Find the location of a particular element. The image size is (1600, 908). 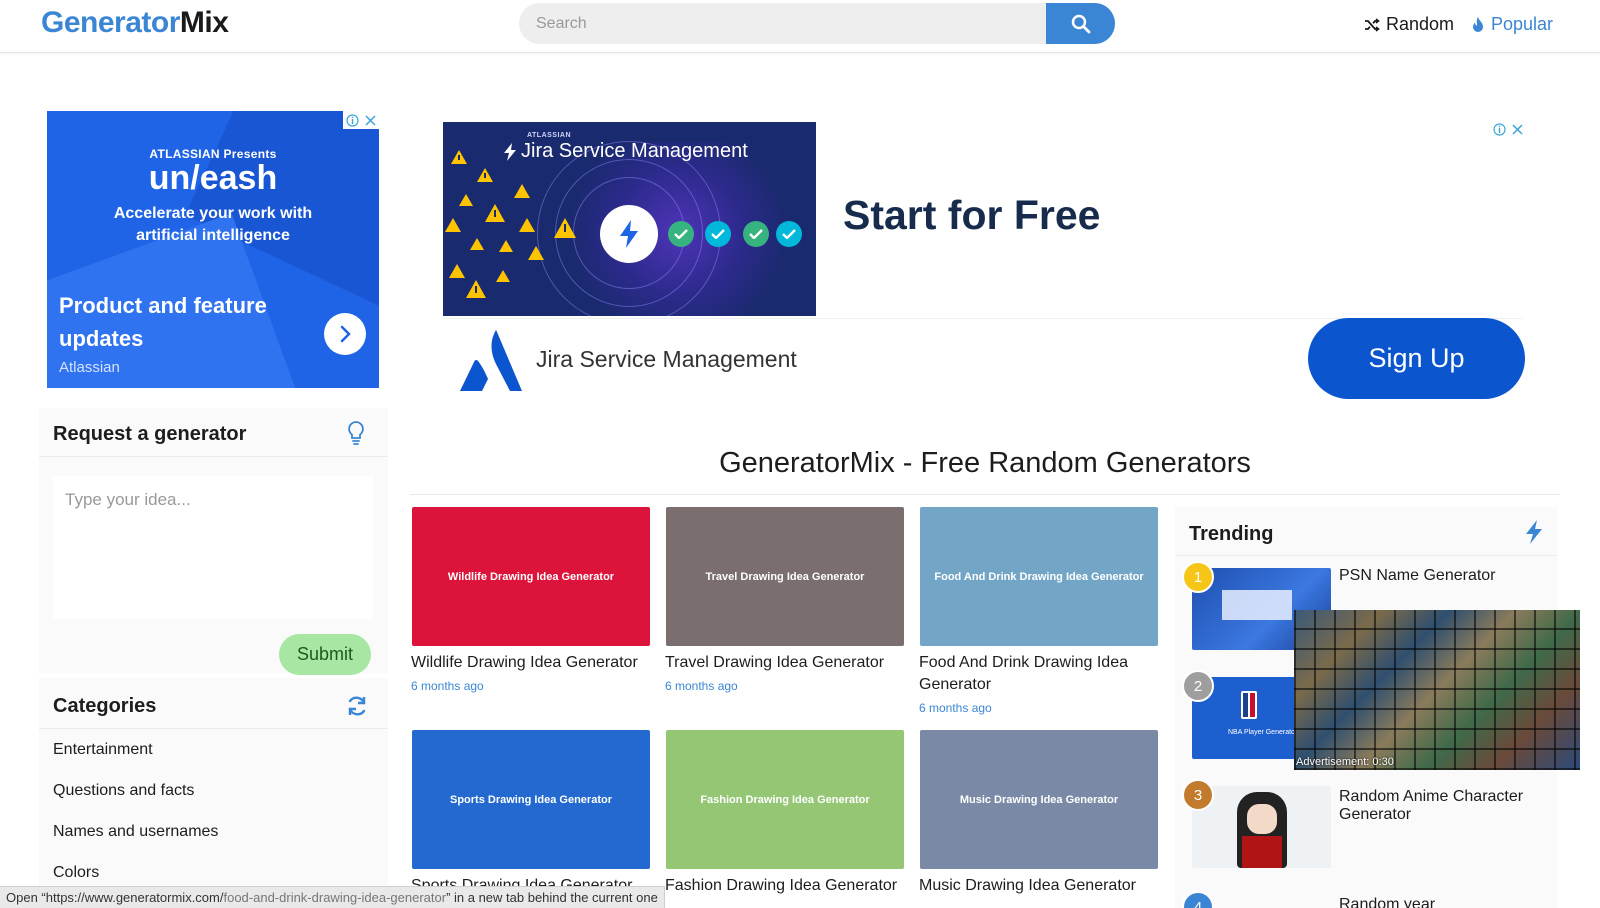

nba-logo-icon is located at coordinates (1249, 705).